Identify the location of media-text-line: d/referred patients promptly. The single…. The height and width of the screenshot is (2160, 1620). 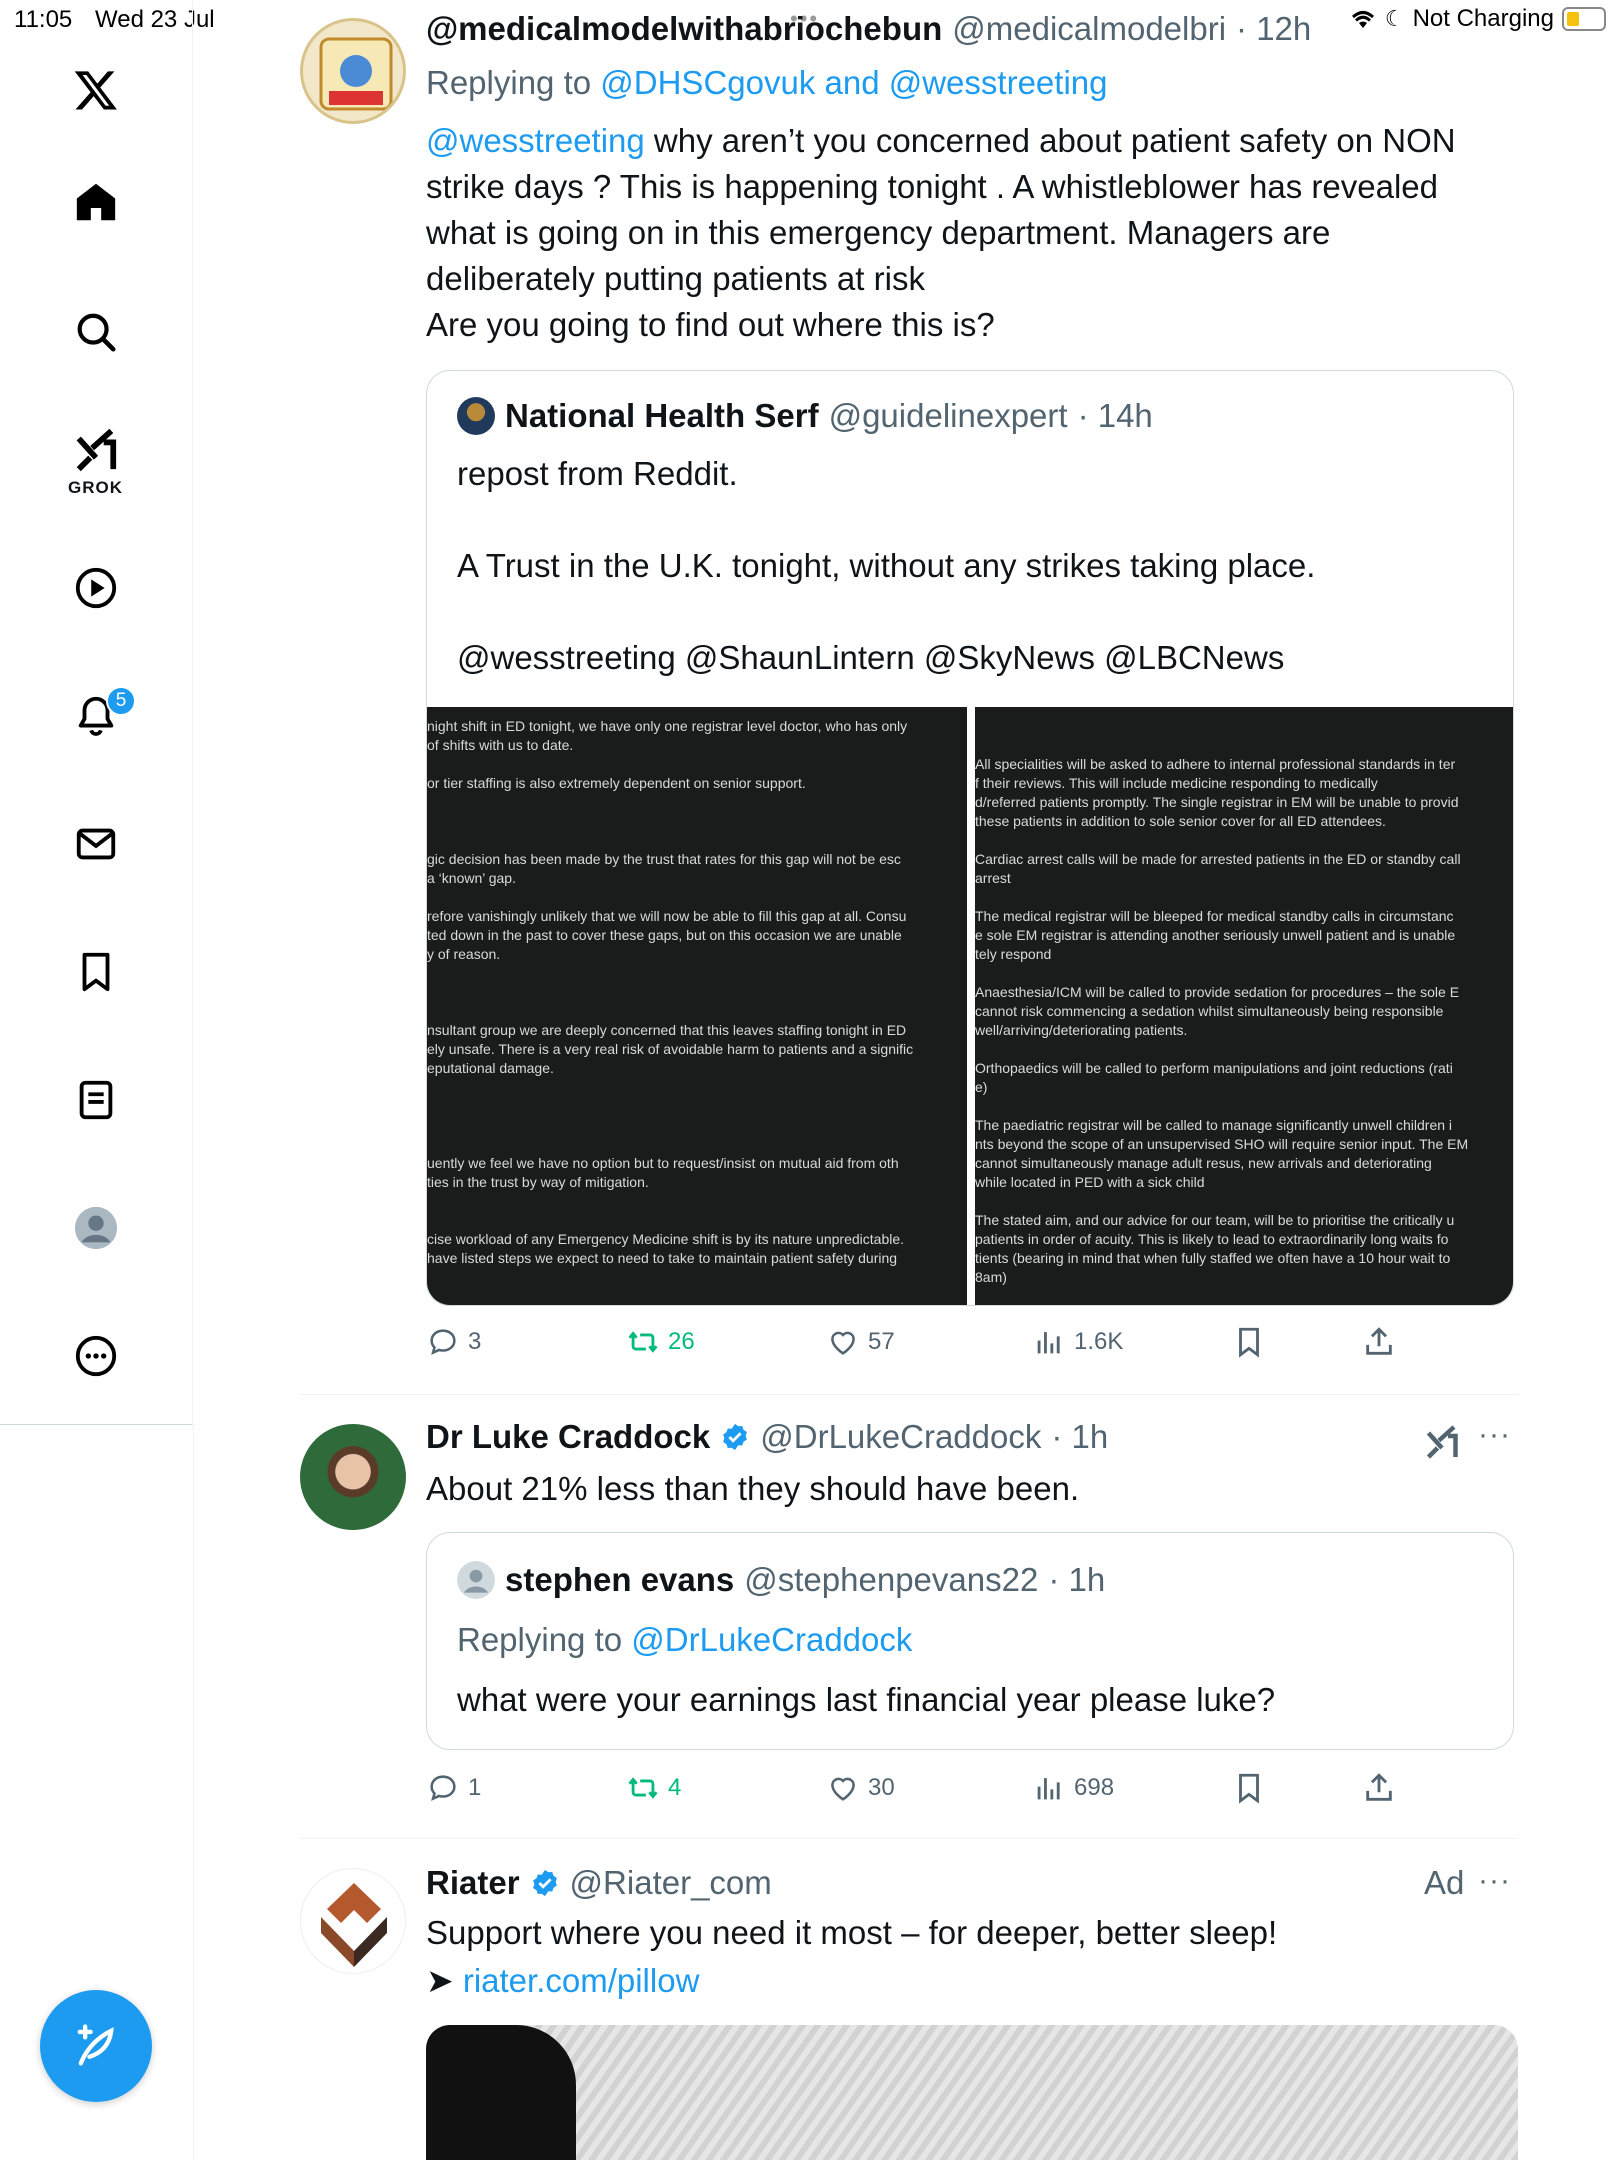
(1217, 802).